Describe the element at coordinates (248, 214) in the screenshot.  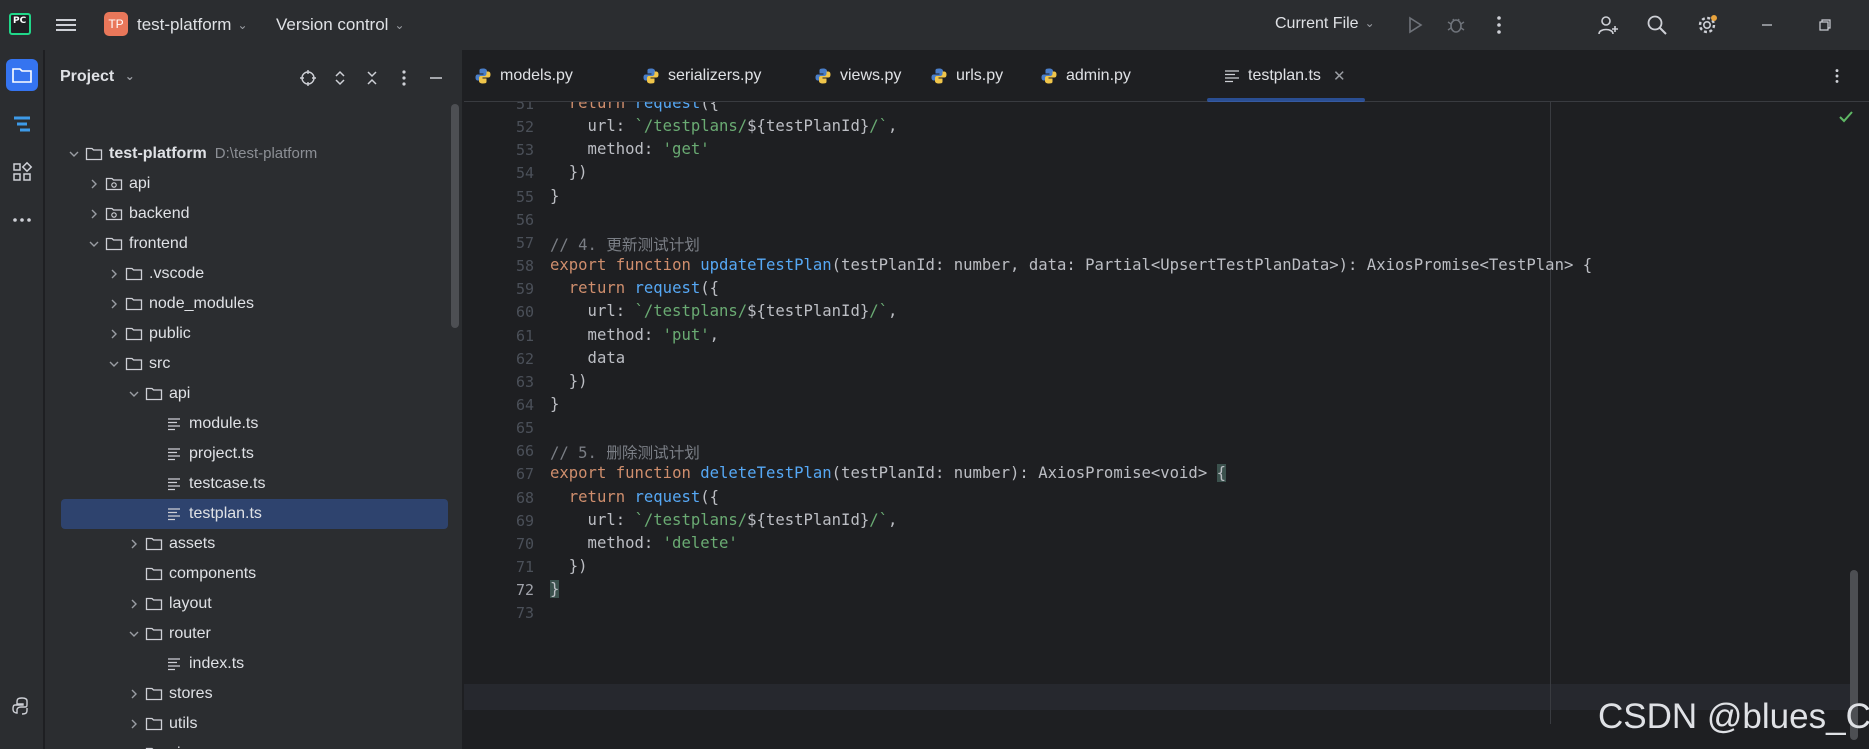
I see `tree-item-folder: backend` at that location.